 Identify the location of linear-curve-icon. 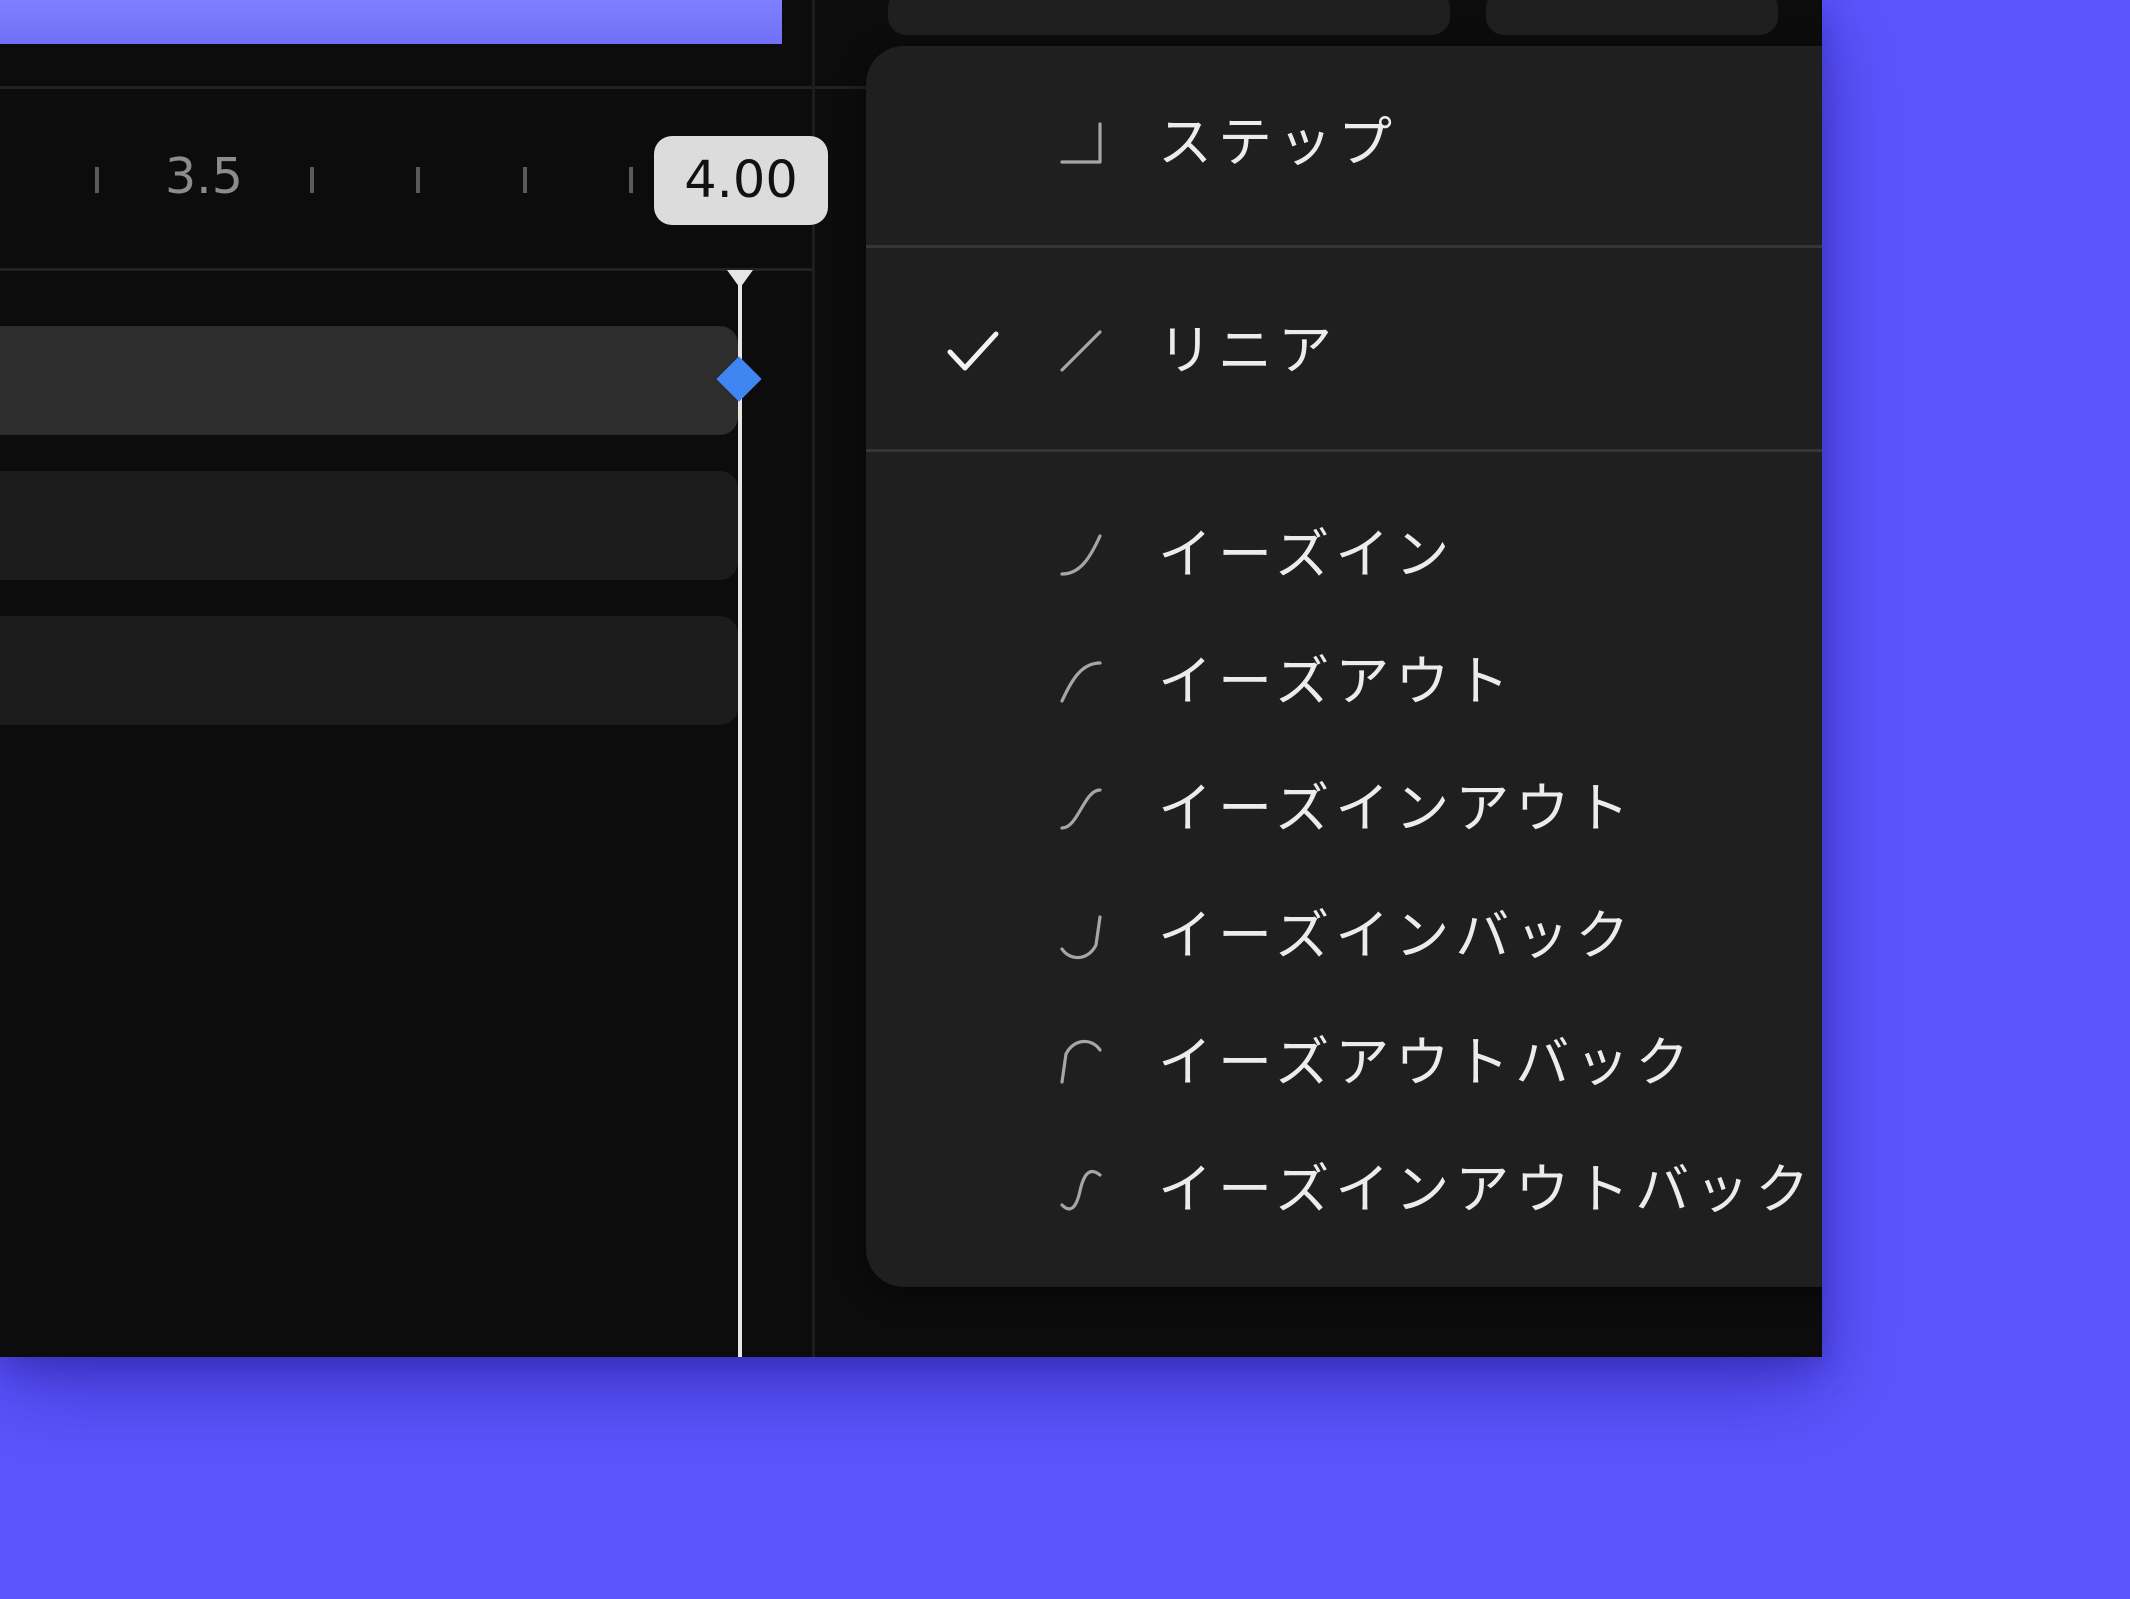
(1081, 351).